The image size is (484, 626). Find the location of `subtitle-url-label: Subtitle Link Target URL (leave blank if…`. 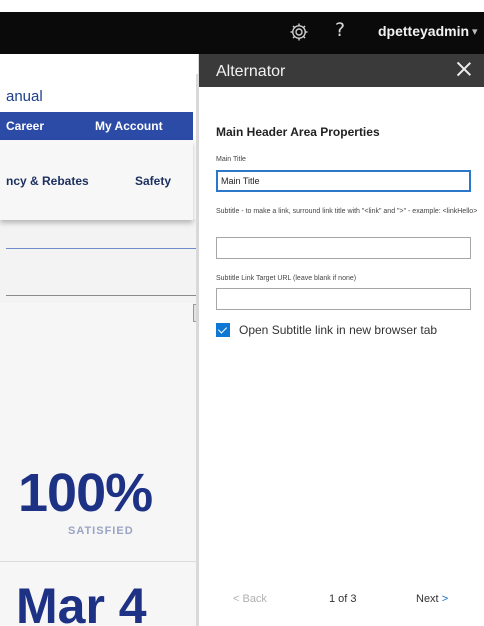

subtitle-url-label: Subtitle Link Target URL (leave blank if… is located at coordinates (286, 278).